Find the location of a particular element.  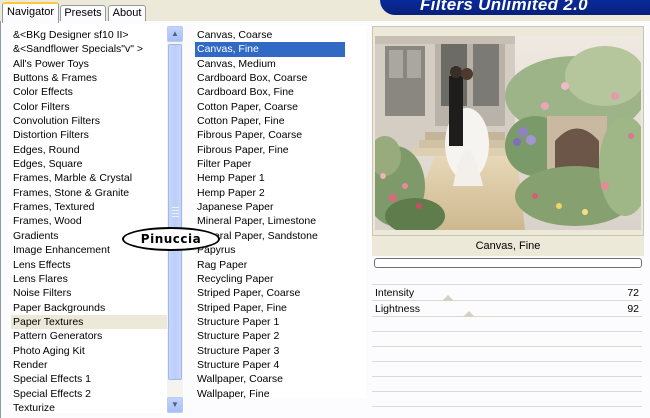

chevron-down-icon: ▼ is located at coordinates (175, 404).